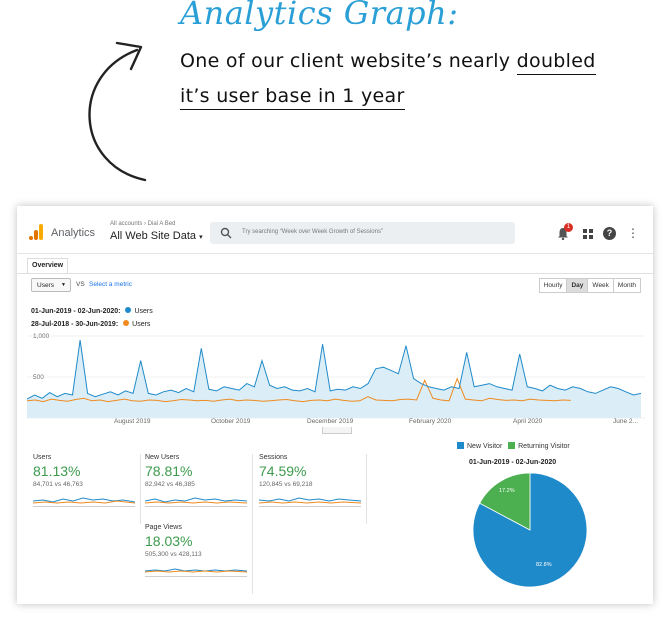 The width and height of the screenshot is (669, 617). What do you see at coordinates (198, 489) in the screenshot?
I see `scorecard-new-users: New Users 78.81% 82,942 vs 46,385` at bounding box center [198, 489].